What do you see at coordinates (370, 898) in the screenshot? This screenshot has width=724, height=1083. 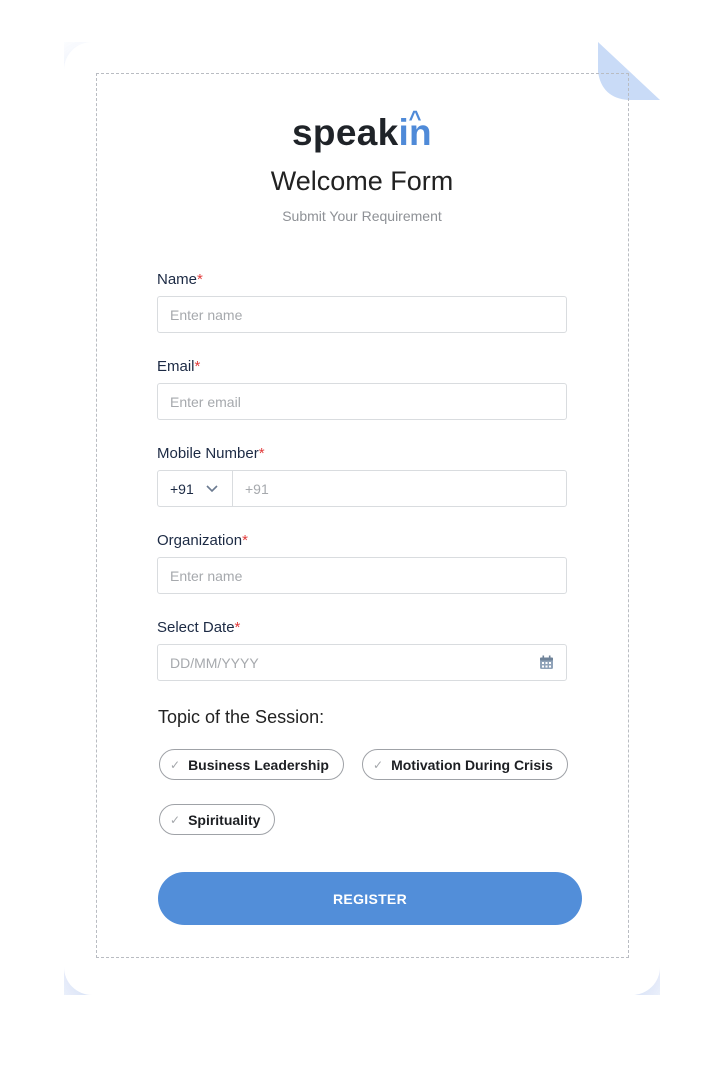 I see `register-button: REGISTER` at bounding box center [370, 898].